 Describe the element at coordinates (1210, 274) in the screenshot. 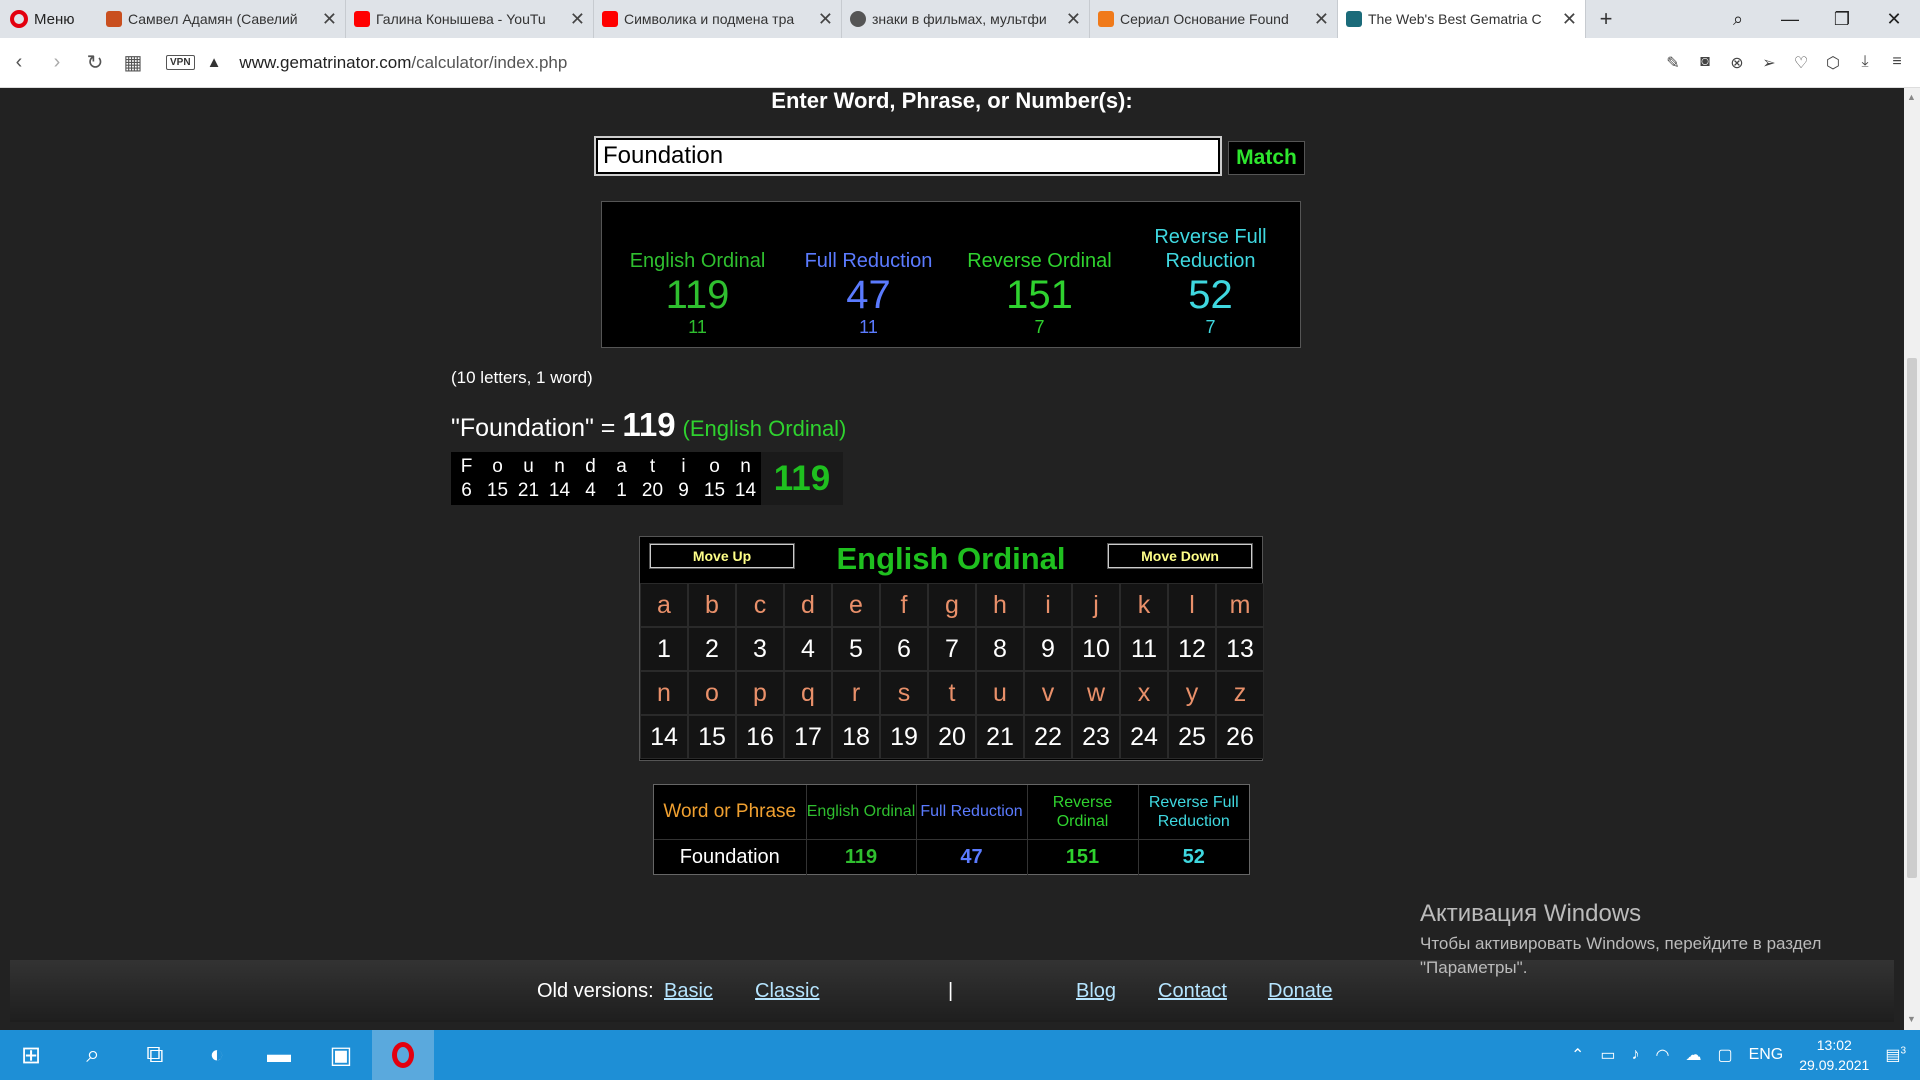

I see `result-reverse-full-reduction: Reverse Full Reduction 52 7` at that location.